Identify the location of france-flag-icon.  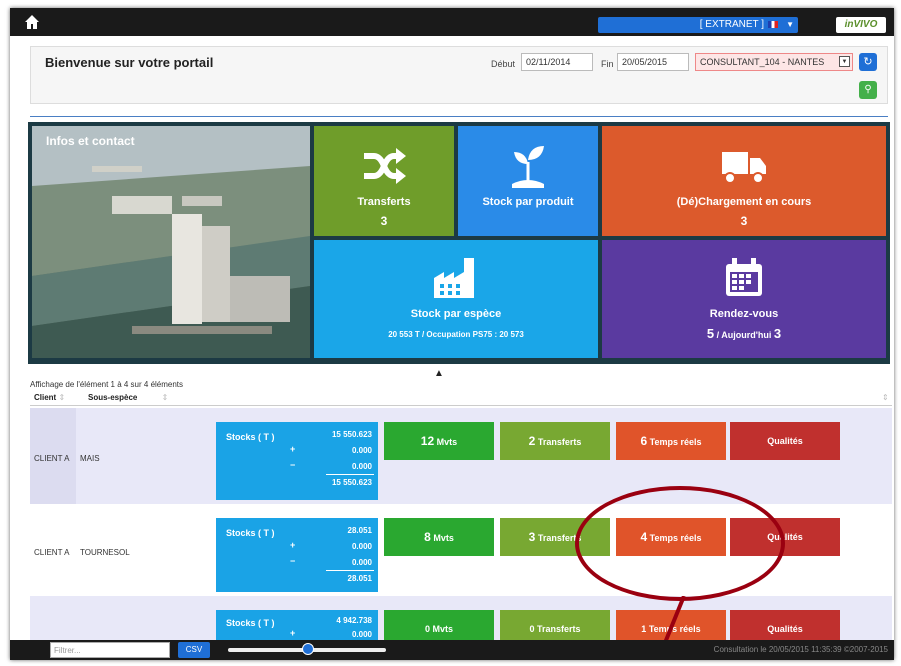
(773, 24).